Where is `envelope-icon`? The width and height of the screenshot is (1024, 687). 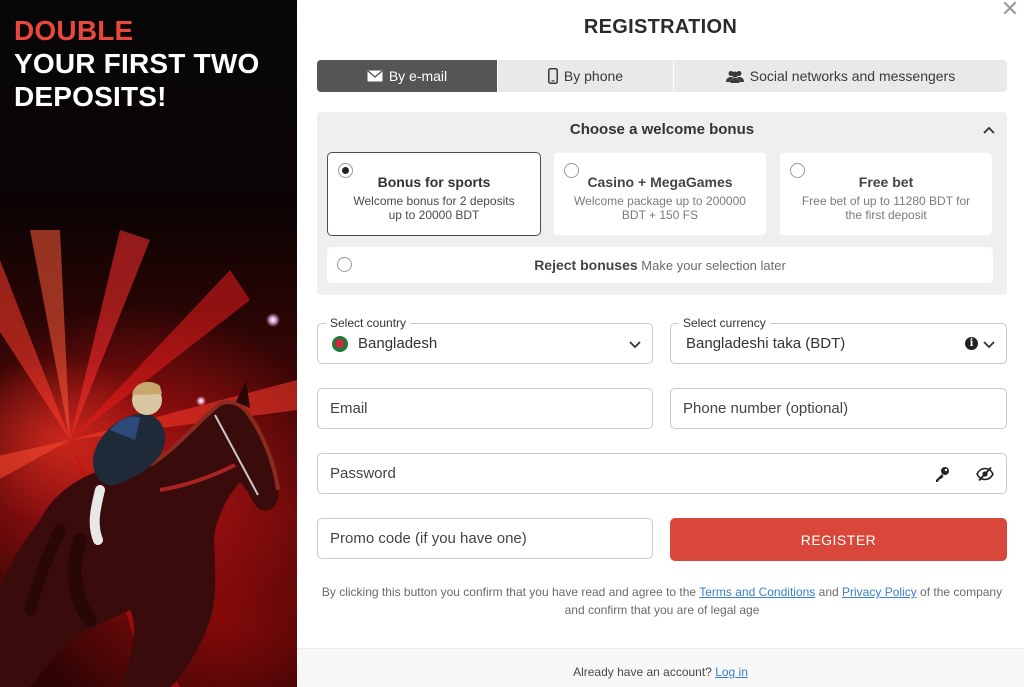 envelope-icon is located at coordinates (375, 76).